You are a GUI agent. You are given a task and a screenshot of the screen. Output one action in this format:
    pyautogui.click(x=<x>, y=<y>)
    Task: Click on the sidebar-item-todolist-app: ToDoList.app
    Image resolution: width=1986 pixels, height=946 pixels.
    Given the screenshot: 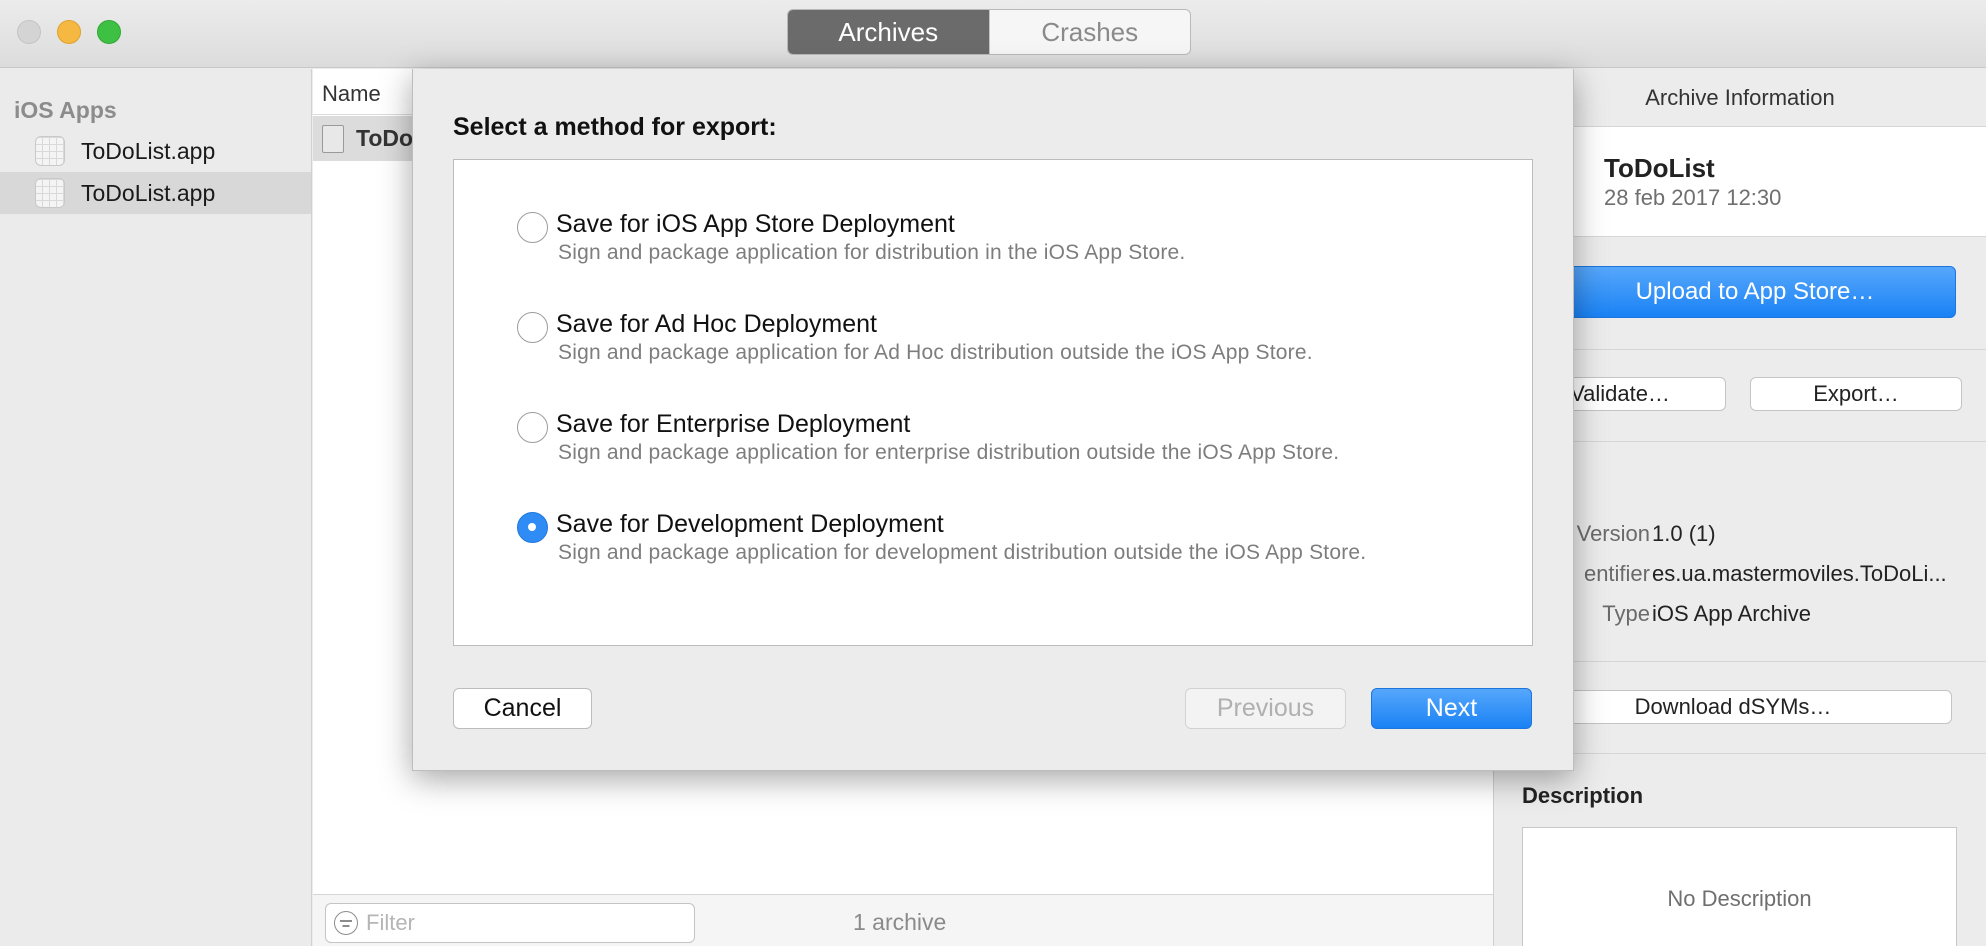 What is the action you would take?
    pyautogui.click(x=155, y=151)
    